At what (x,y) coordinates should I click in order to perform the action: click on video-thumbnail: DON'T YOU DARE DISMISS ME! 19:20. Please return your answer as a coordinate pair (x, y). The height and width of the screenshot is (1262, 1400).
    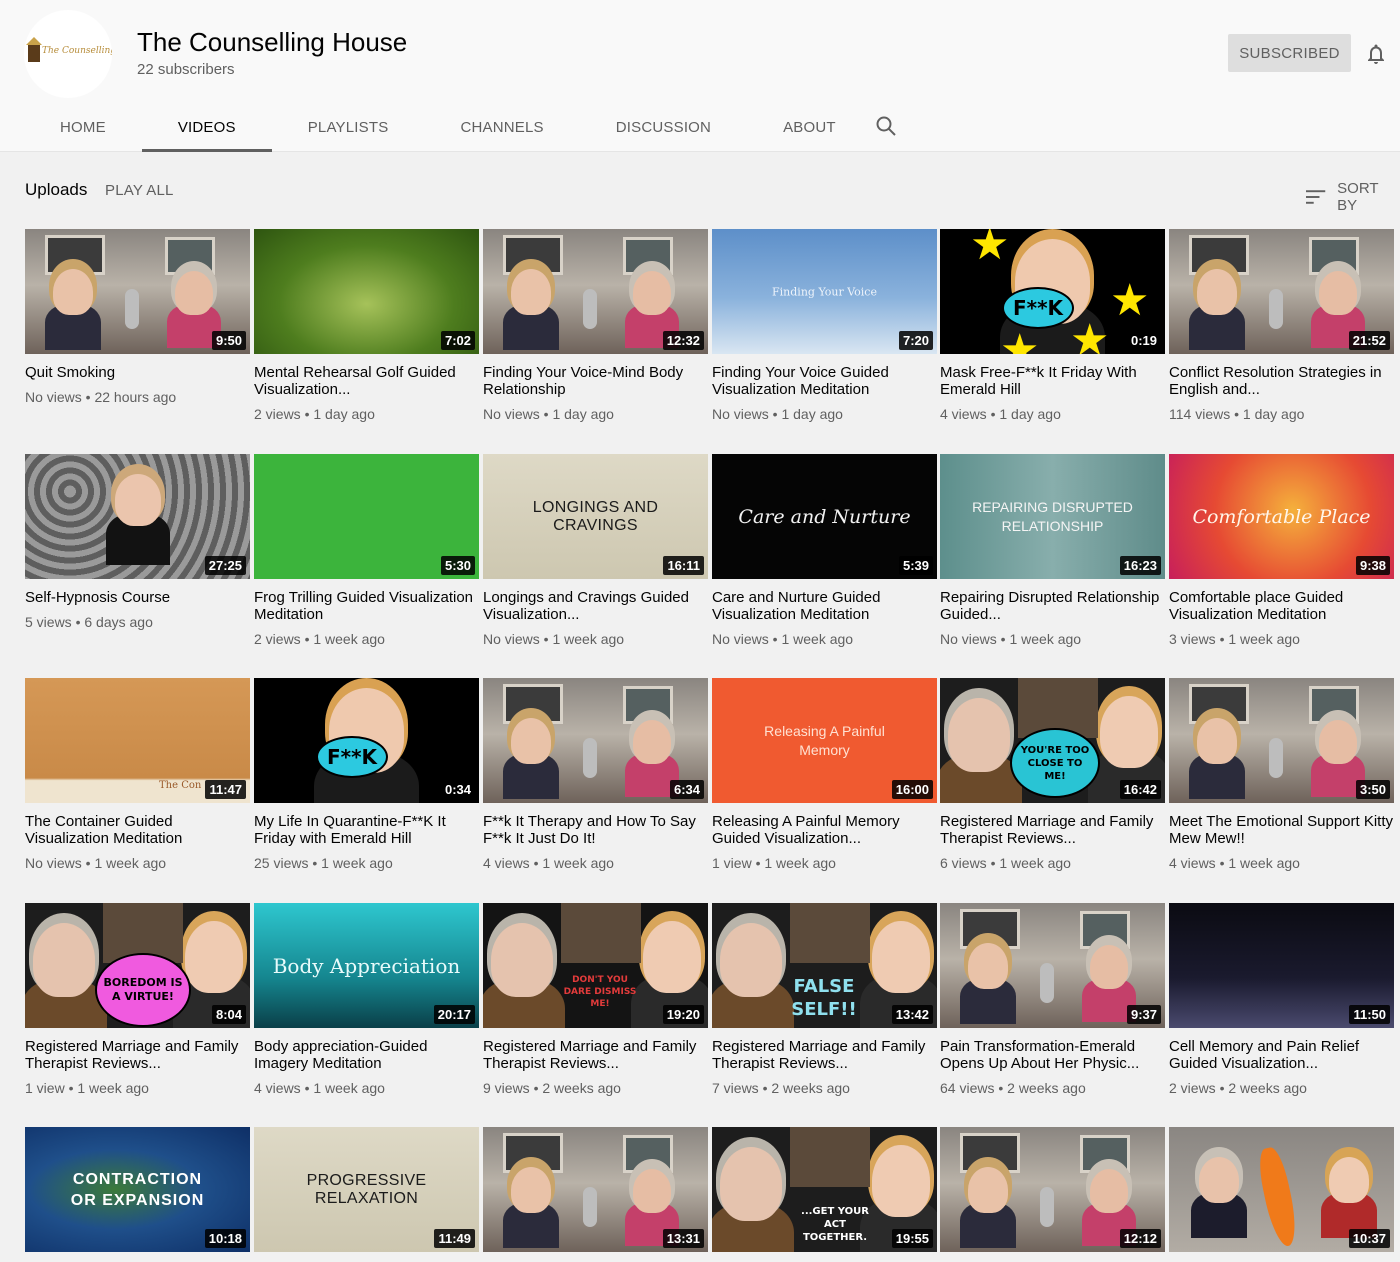
    Looking at the image, I should click on (595, 965).